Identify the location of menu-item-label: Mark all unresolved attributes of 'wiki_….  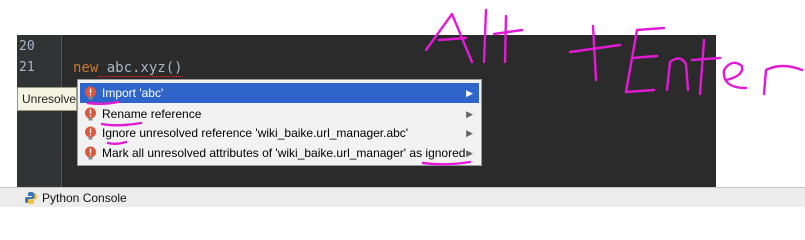
(284, 153).